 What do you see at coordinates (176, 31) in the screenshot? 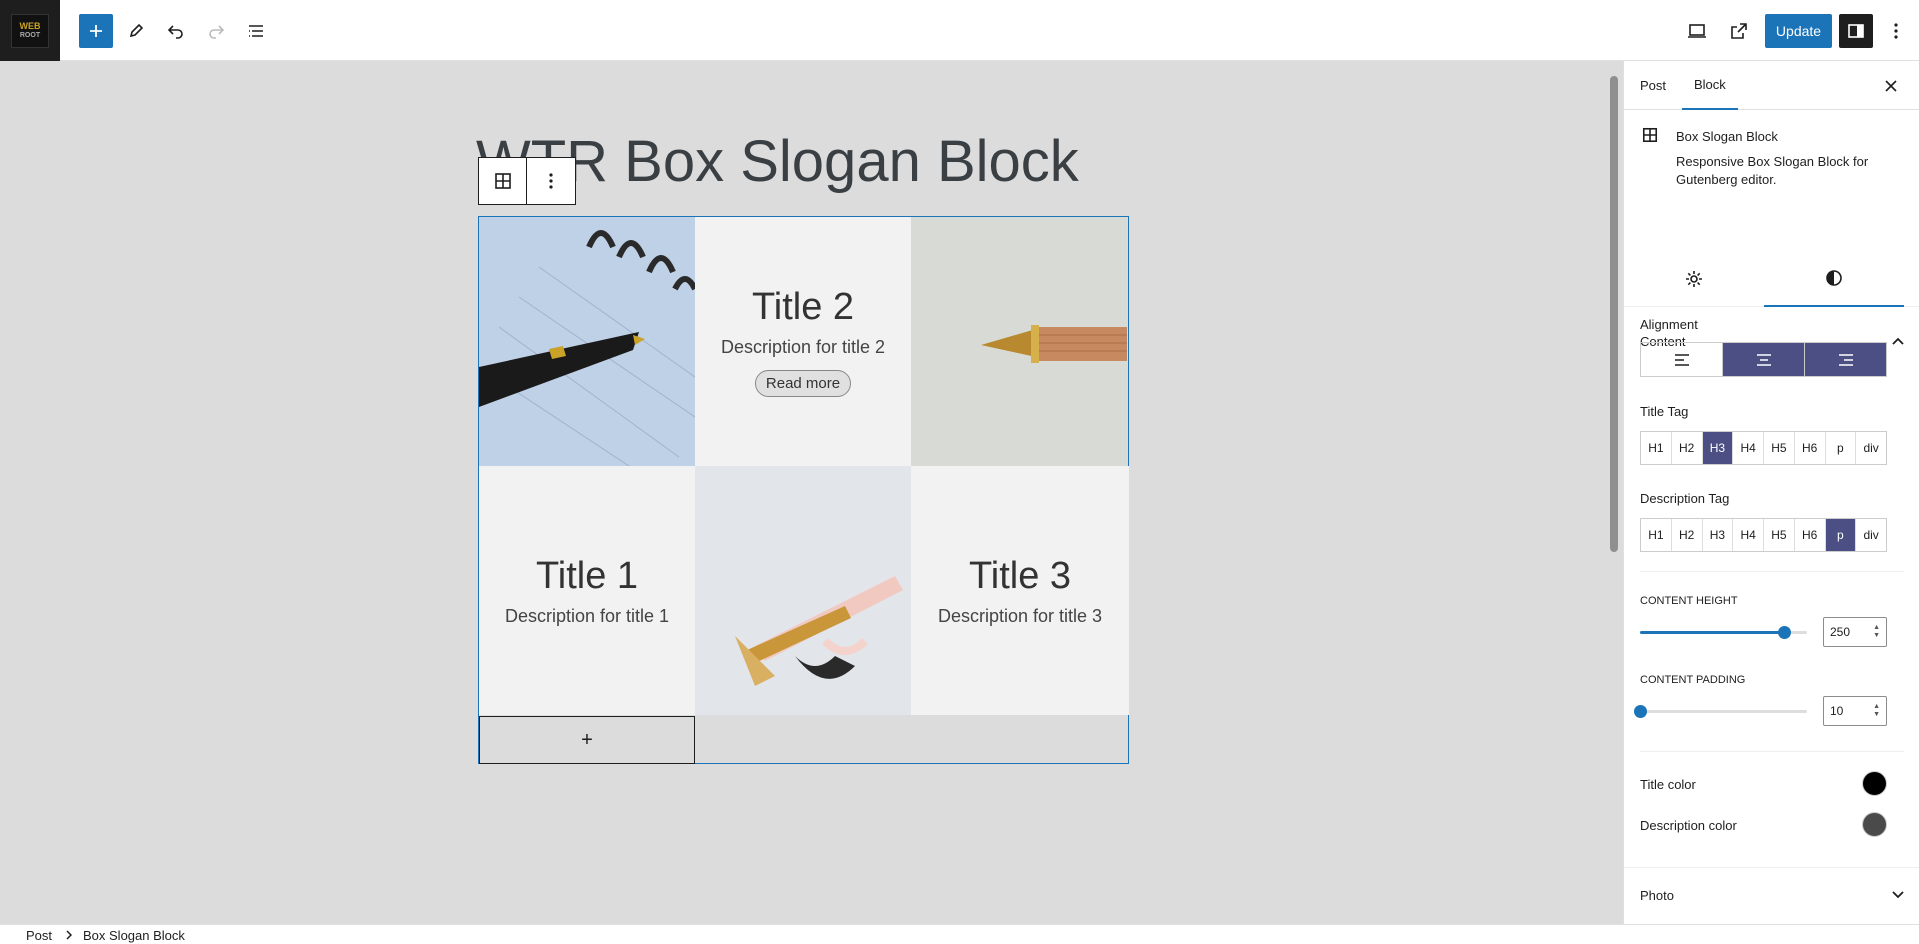
I see `undo-button` at bounding box center [176, 31].